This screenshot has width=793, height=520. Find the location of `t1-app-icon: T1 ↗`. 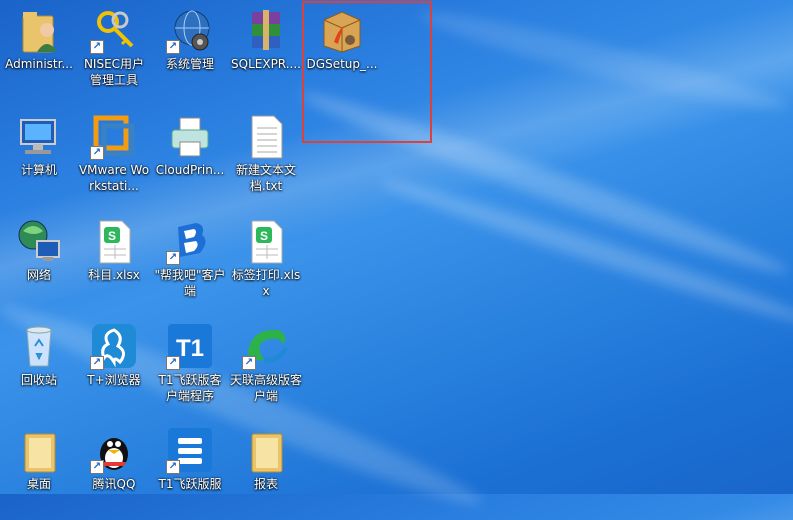

t1-app-icon: T1 ↗ is located at coordinates (190, 346).